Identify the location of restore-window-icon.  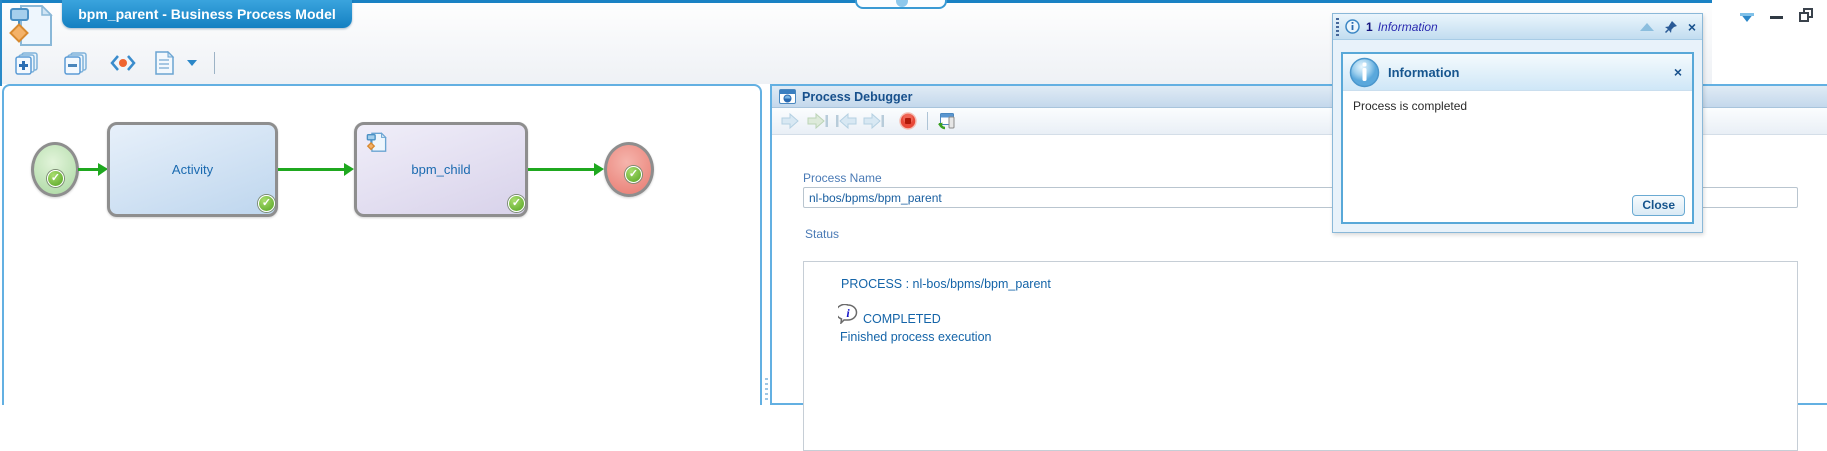
(1806, 15).